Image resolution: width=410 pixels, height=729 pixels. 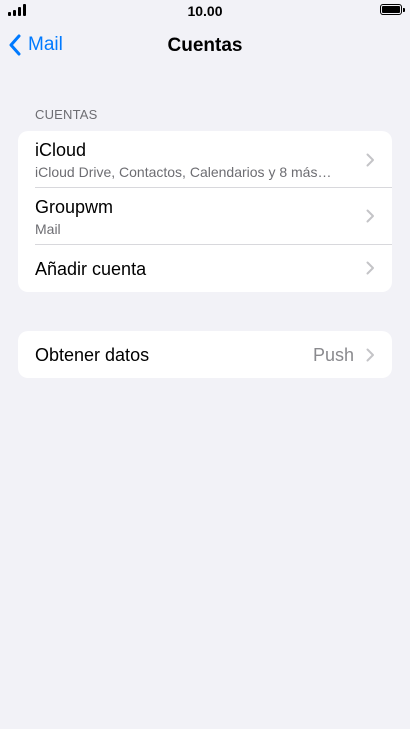 I want to click on section-header-accounts: CUENTAS, so click(x=66, y=114).